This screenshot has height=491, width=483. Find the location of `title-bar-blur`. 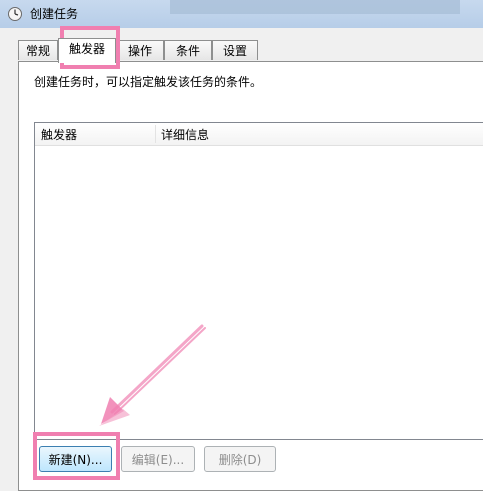

title-bar-blur is located at coordinates (315, 7).